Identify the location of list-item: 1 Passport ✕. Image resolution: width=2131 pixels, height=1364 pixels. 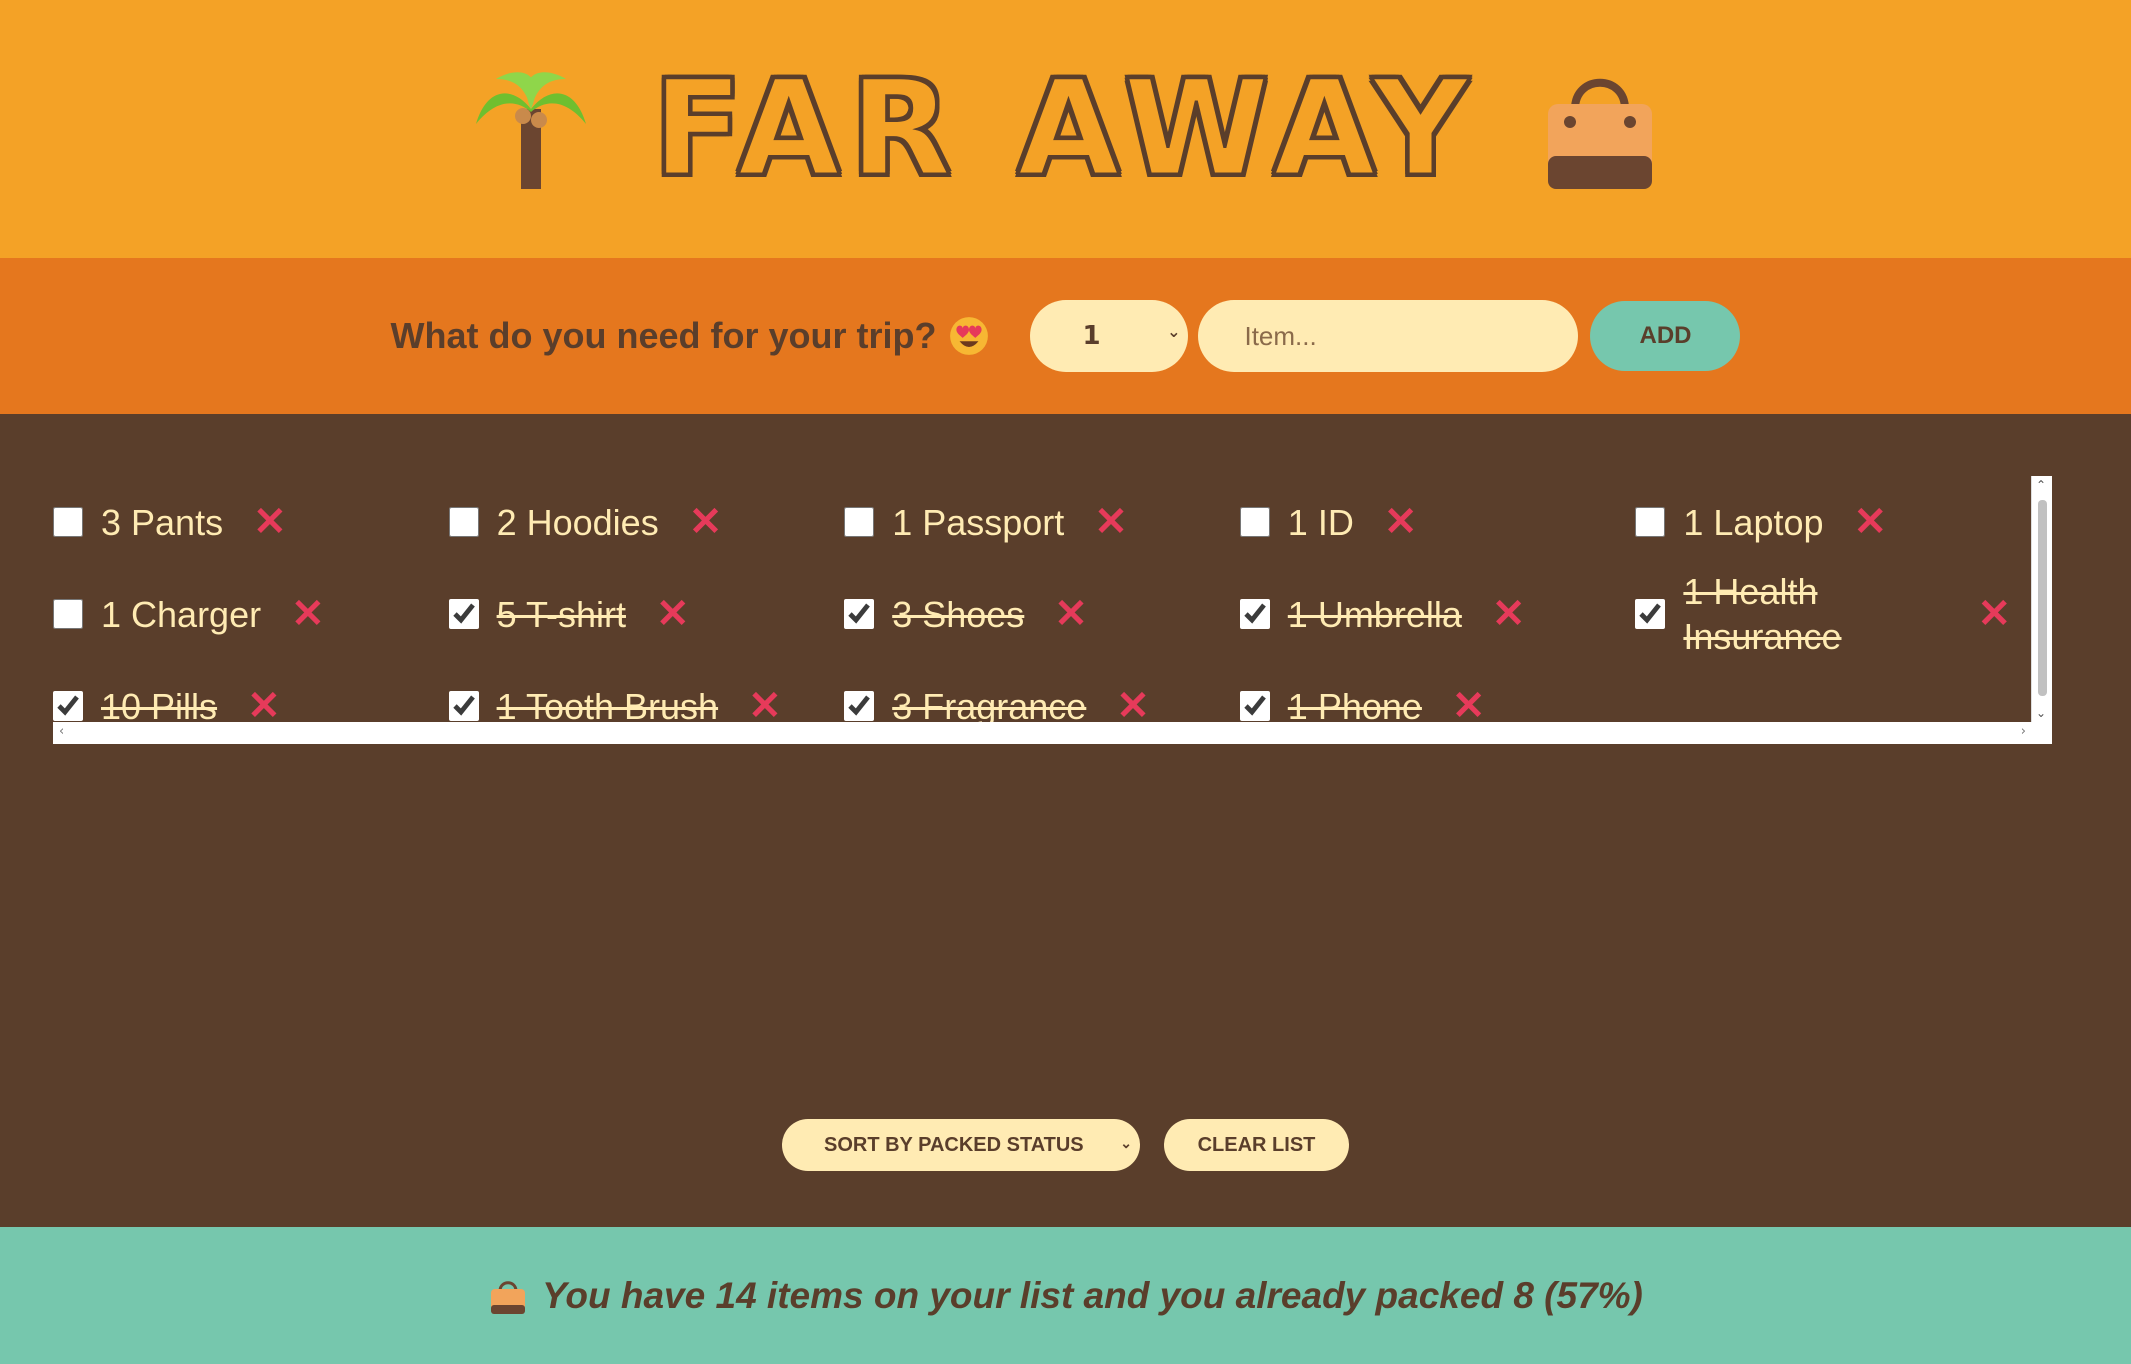
(1042, 522).